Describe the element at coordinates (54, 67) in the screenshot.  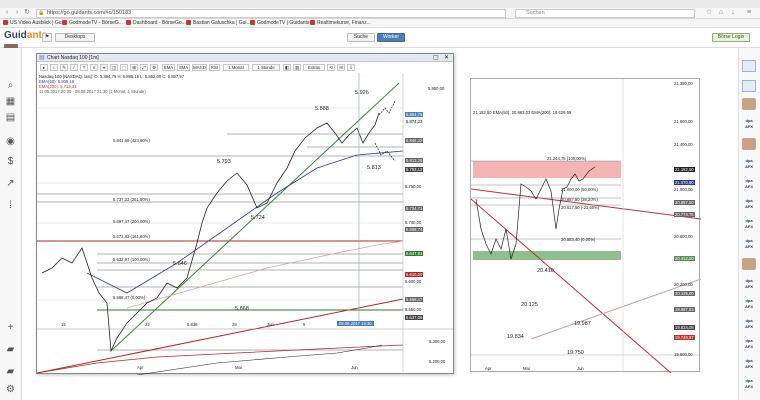
I see `tool-icon: ↕` at that location.